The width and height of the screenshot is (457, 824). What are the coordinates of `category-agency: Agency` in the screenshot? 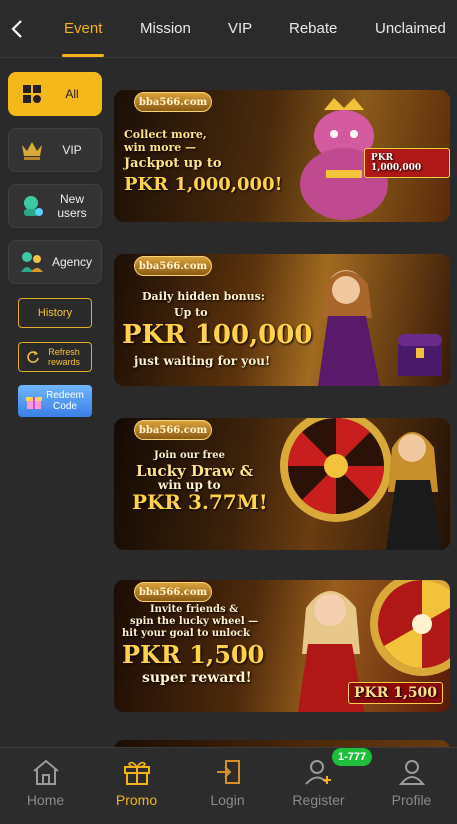 It's located at (55, 262).